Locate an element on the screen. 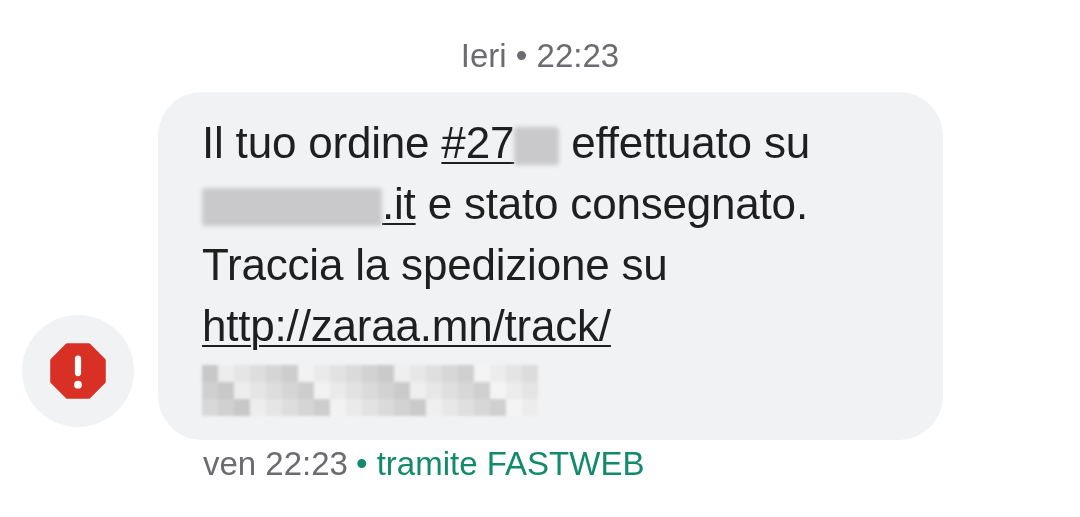 This screenshot has height=517, width=1080. sent-time: ven 22:23 is located at coordinates (275, 463).